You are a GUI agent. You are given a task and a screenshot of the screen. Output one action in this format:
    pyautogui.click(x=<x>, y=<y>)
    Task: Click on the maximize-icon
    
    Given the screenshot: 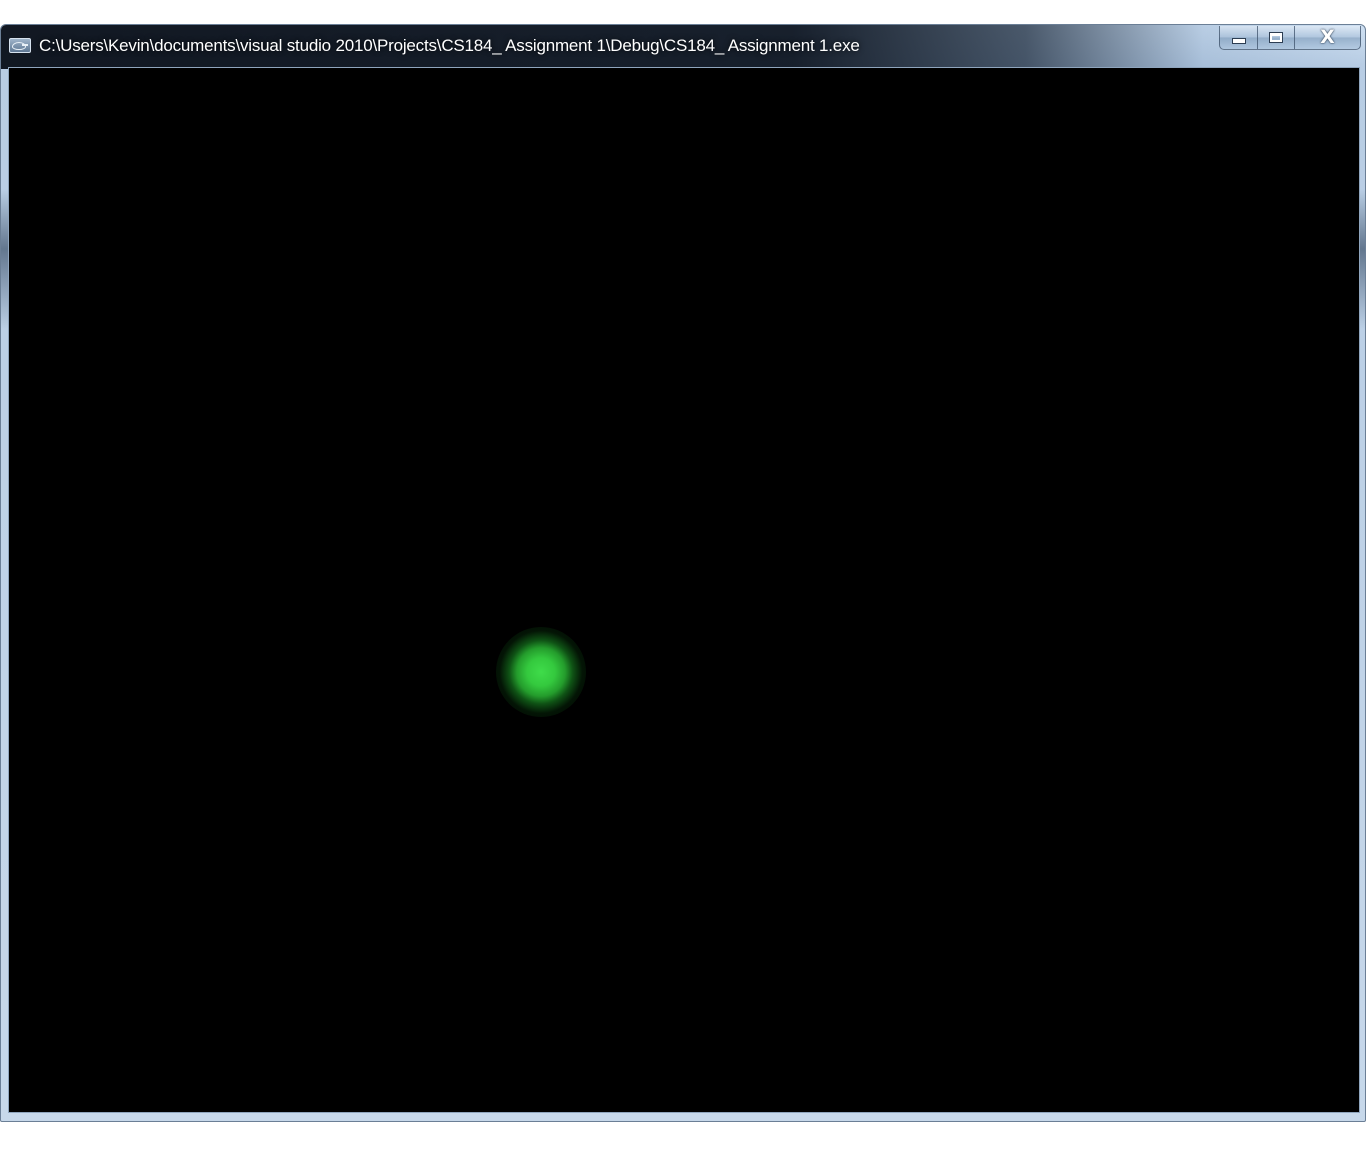 What is the action you would take?
    pyautogui.click(x=1276, y=37)
    